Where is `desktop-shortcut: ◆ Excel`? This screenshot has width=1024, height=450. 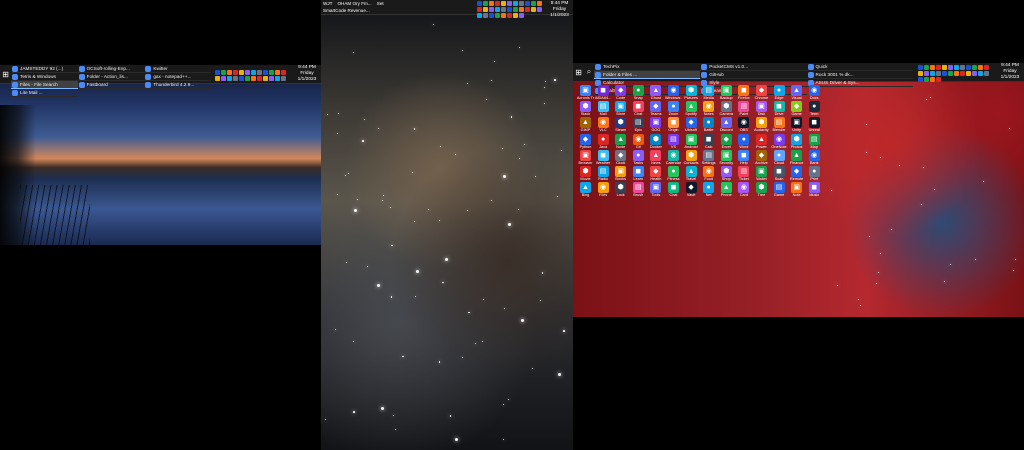 desktop-shortcut: ◆ Excel is located at coordinates (727, 141).